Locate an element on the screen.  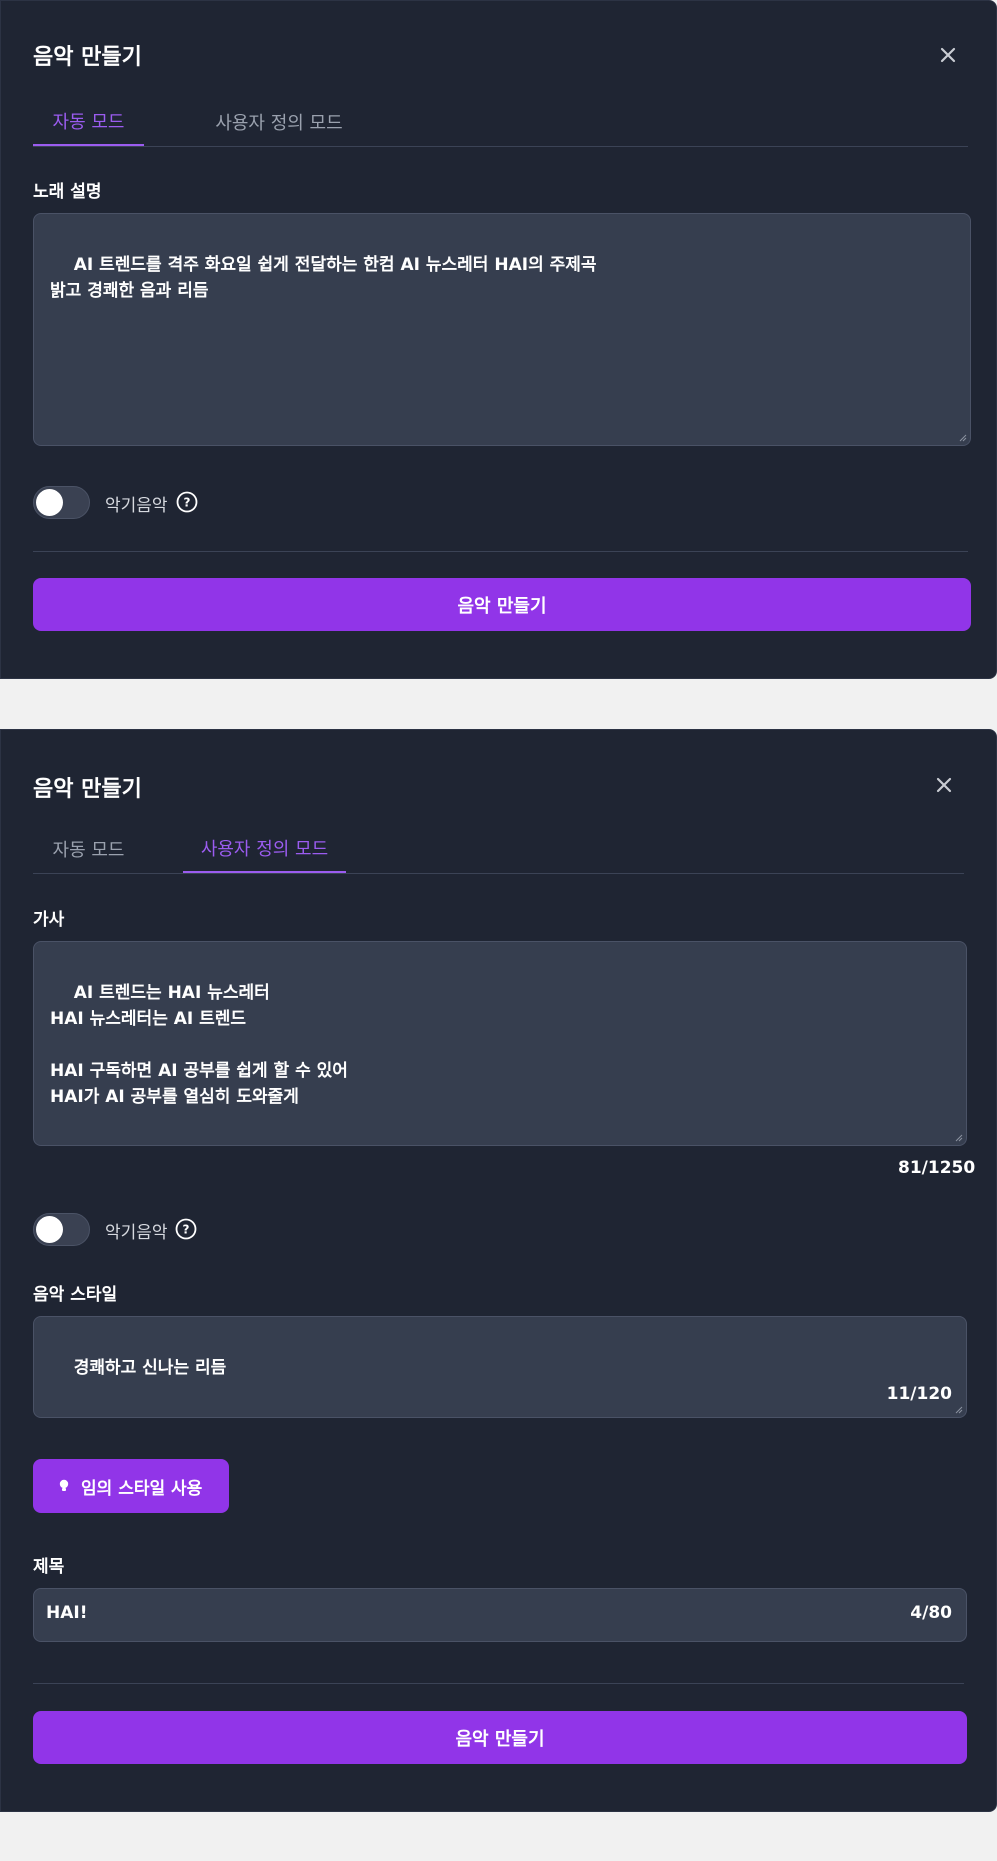
lyrics-char-counter: 81/1250 is located at coordinates (937, 1168).